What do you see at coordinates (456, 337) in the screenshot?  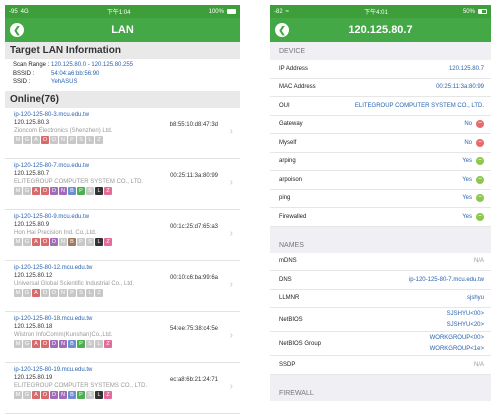 I see `name-value-line: WORKGROUP<00>` at bounding box center [456, 337].